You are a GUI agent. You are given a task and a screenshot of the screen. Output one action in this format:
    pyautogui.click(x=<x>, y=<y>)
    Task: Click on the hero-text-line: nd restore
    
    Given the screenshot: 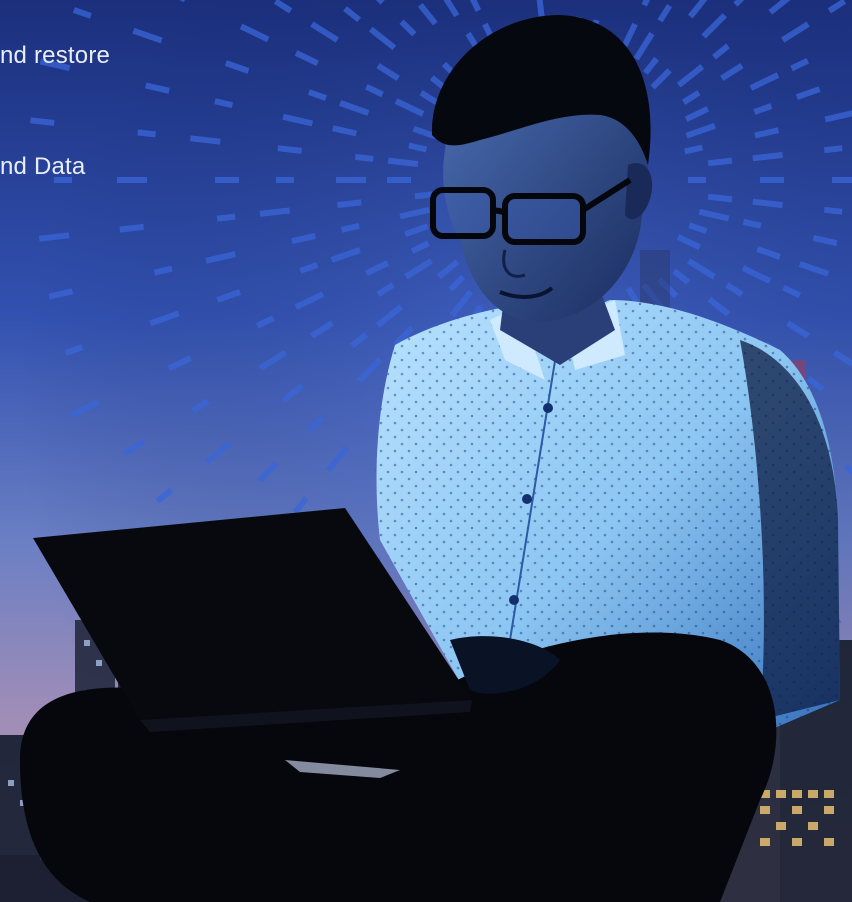 What is the action you would take?
    pyautogui.click(x=55, y=55)
    